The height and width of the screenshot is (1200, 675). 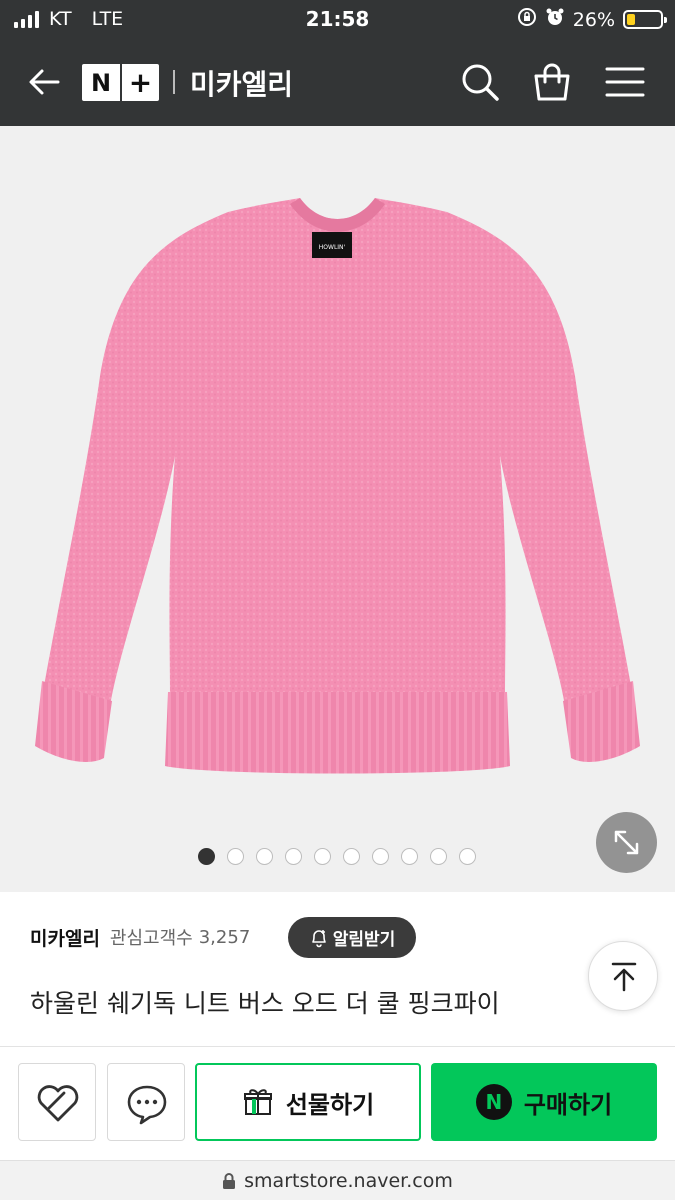 I want to click on buy-button: N 구매하기, so click(x=544, y=1102).